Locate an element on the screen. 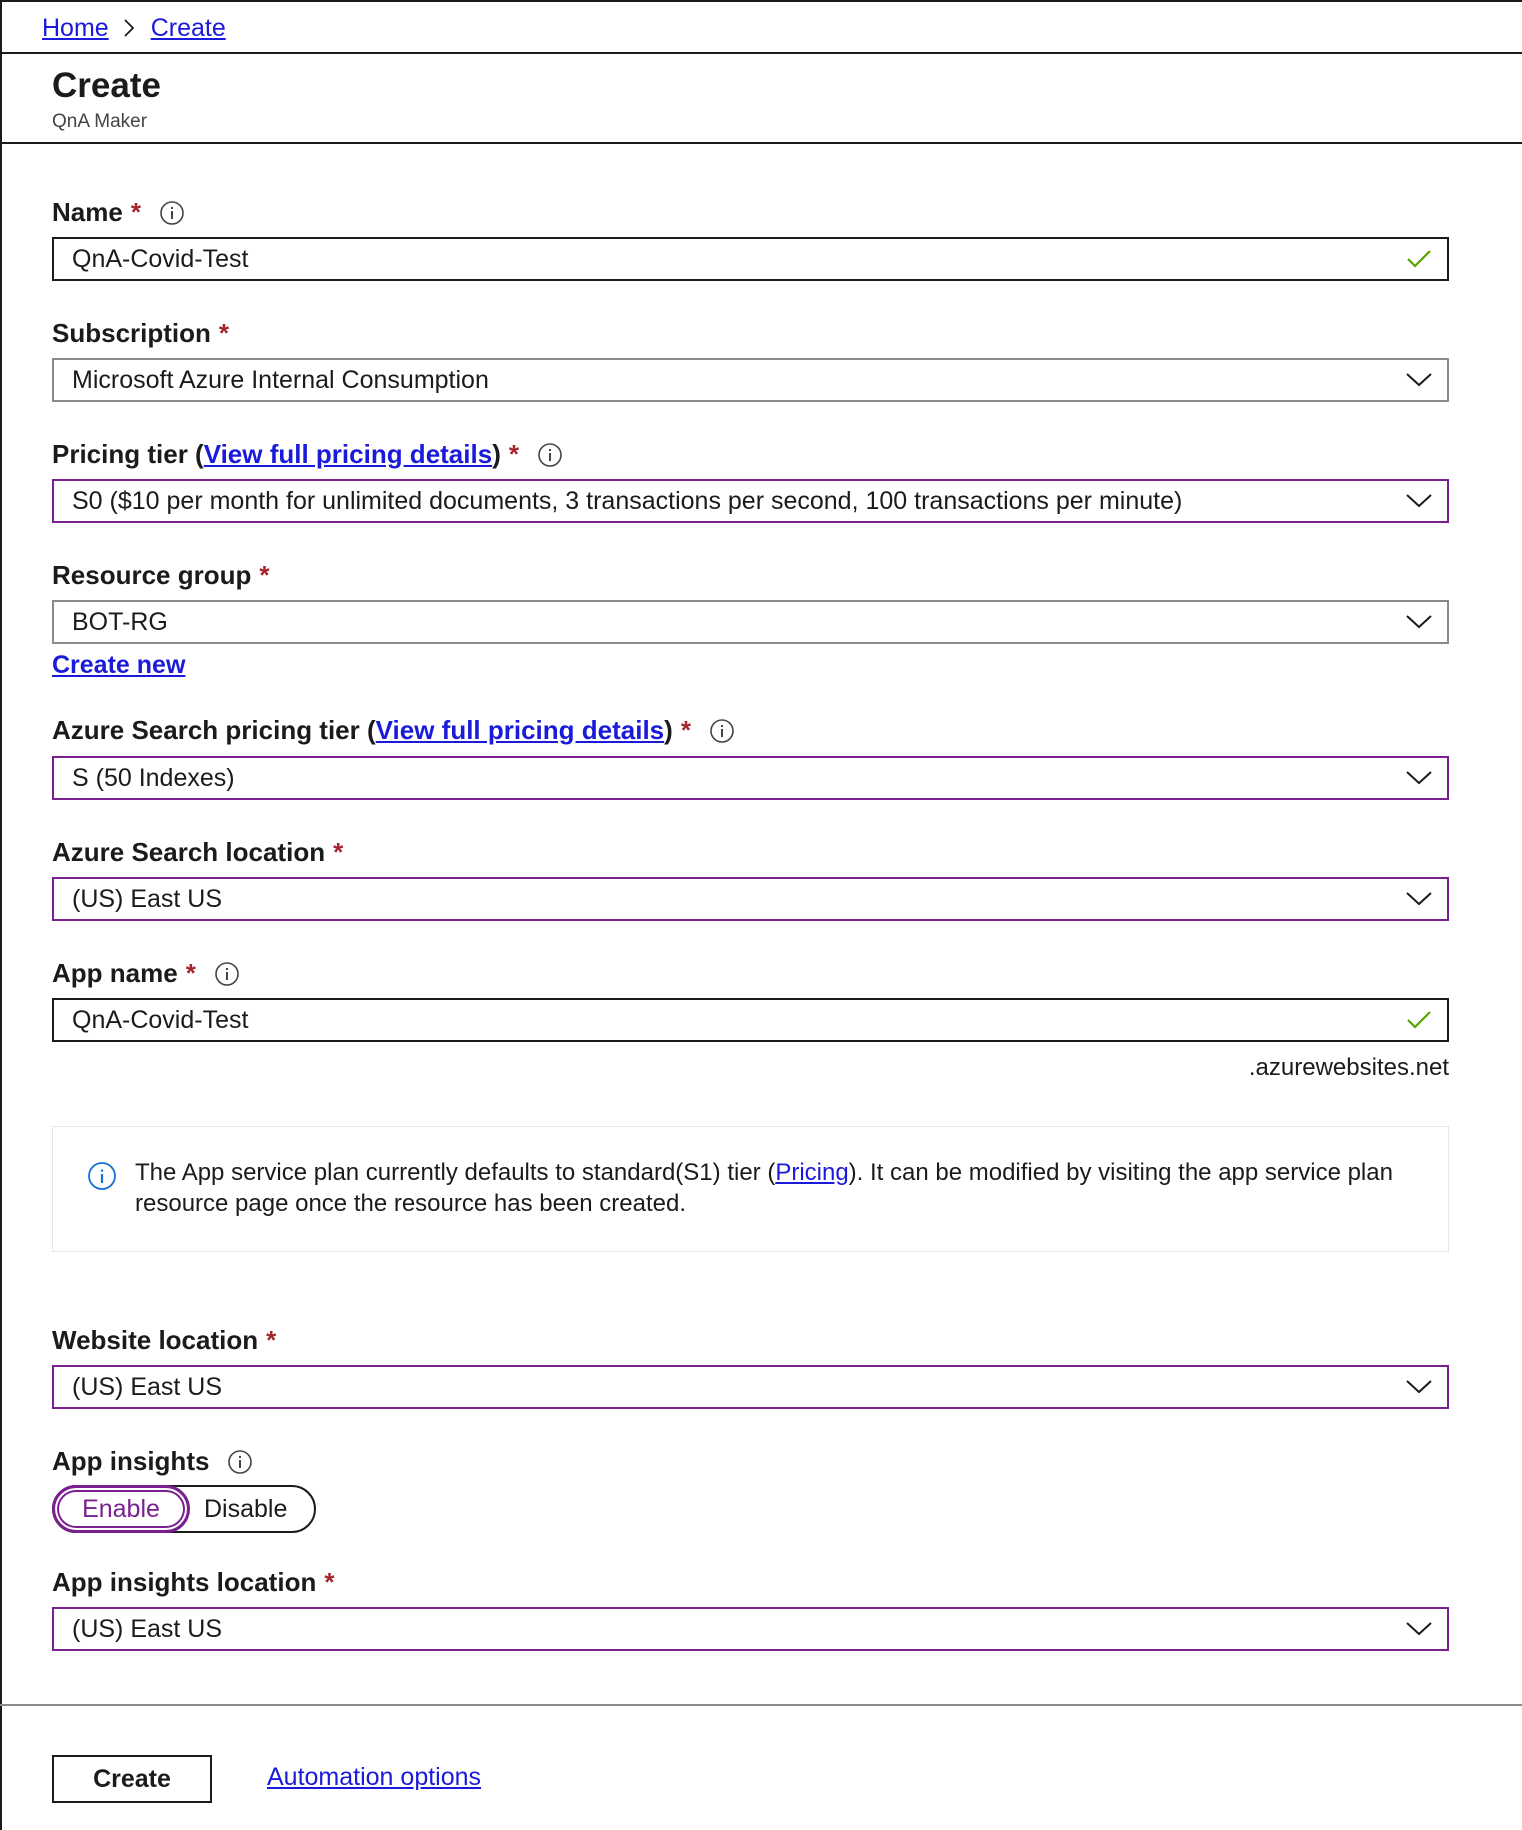 The height and width of the screenshot is (1830, 1522). name-label: Name * is located at coordinates (118, 212).